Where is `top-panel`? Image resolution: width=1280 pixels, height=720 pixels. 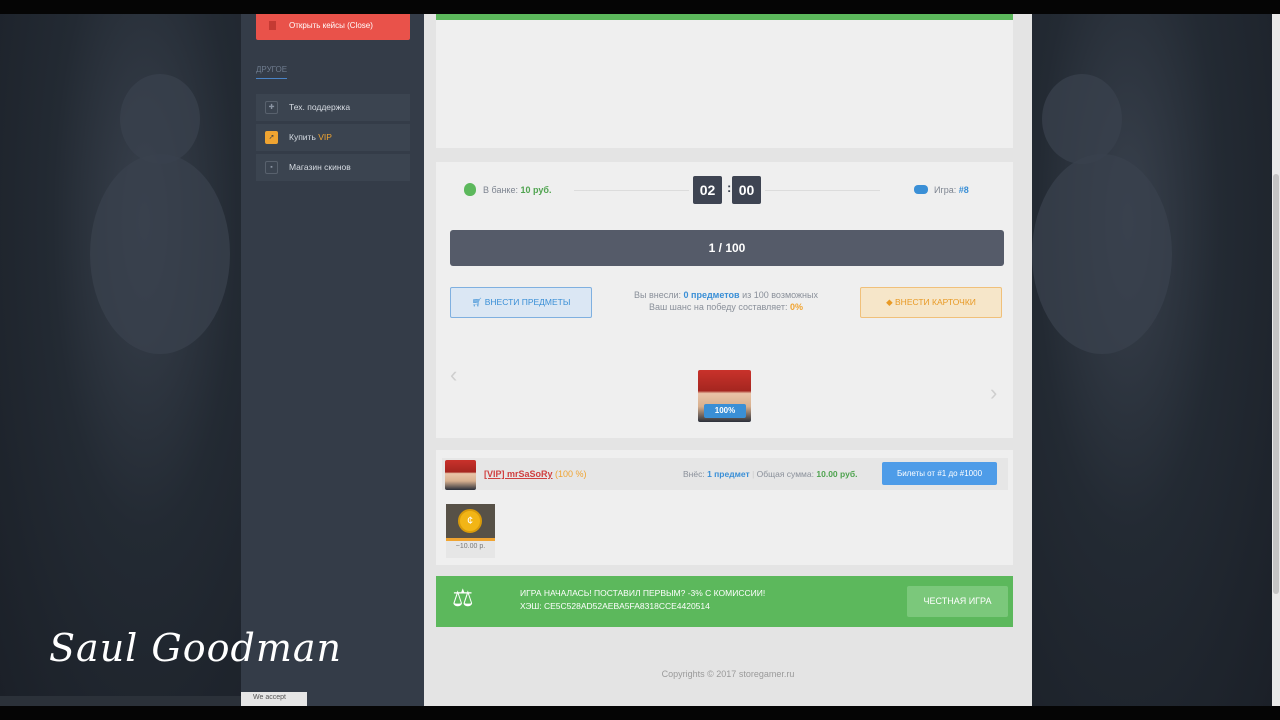 top-panel is located at coordinates (724, 81).